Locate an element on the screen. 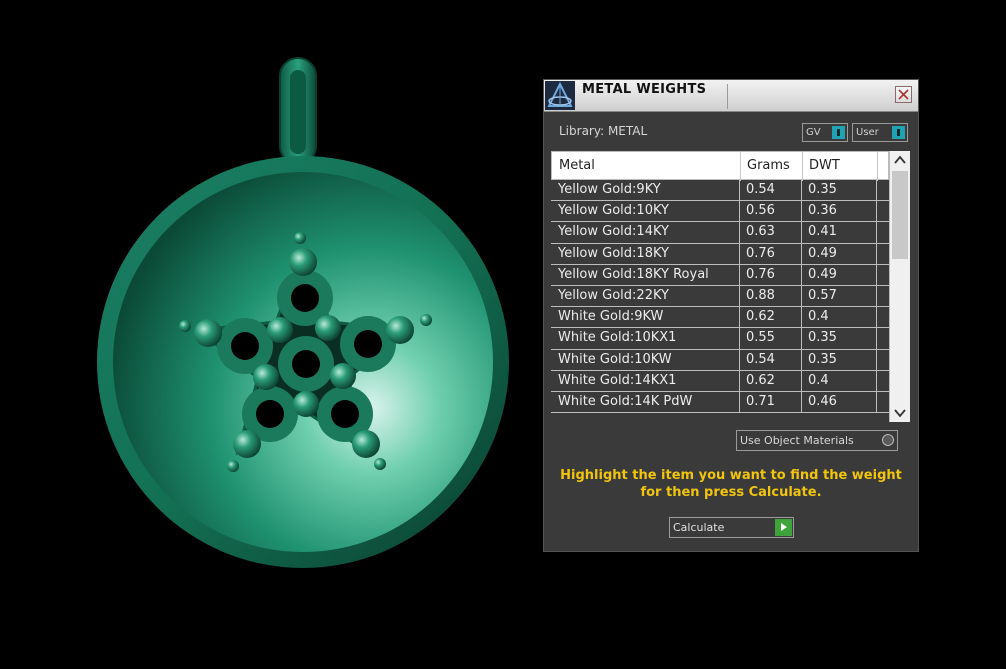  column-header-grams: Grams is located at coordinates (768, 165).